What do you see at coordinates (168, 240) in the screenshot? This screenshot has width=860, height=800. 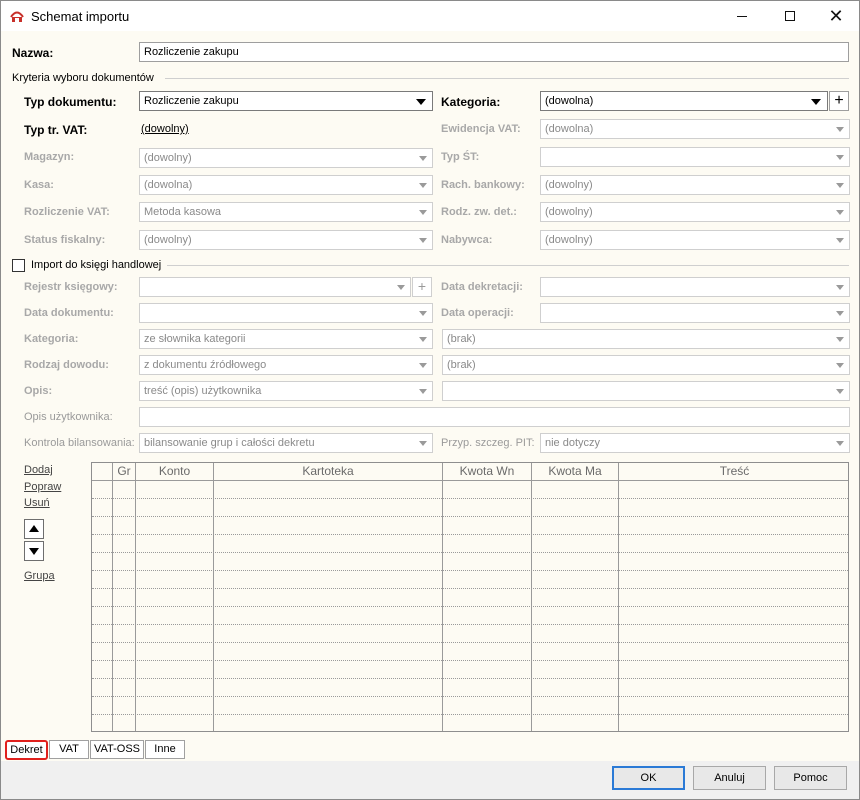 I see `status-fiskalny-value: (dowolny)` at bounding box center [168, 240].